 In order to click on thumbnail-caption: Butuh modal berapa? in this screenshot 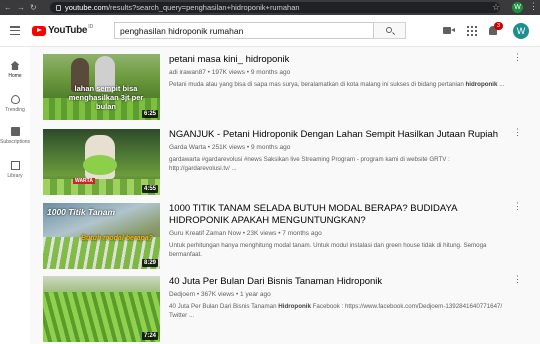, I will do `click(117, 238)`.